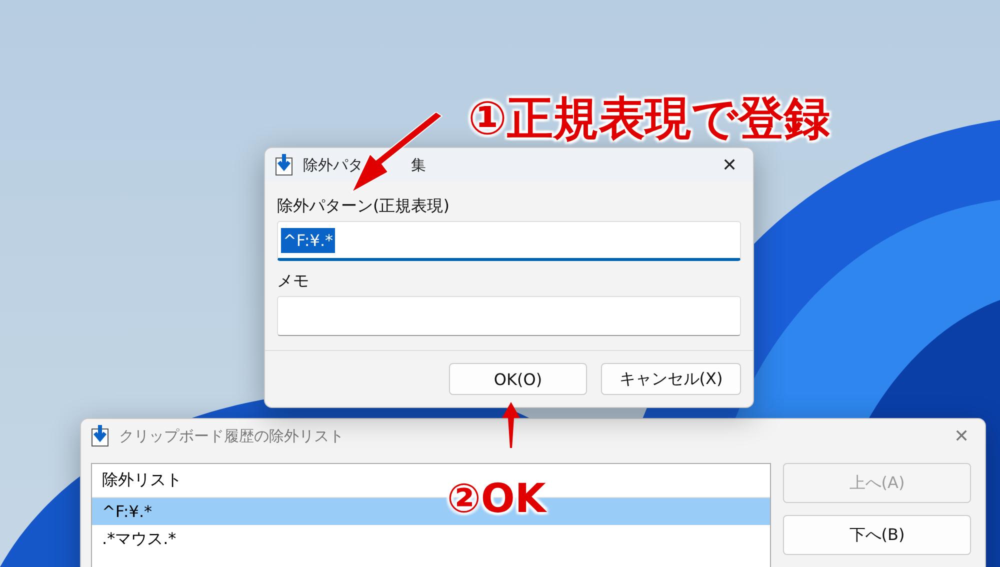 The width and height of the screenshot is (1000, 567). What do you see at coordinates (231, 436) in the screenshot?
I see `window-title: クリップボード履歴の除外リスト` at bounding box center [231, 436].